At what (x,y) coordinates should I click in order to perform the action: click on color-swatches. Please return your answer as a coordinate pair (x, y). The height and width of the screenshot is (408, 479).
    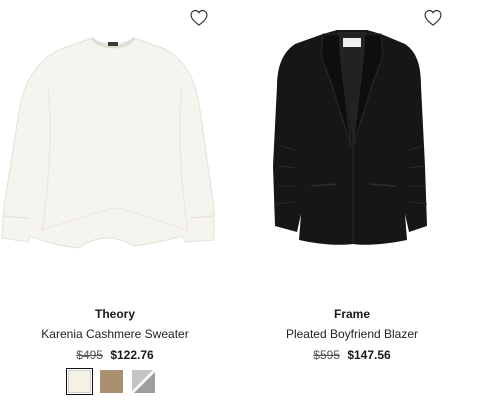
    Looking at the image, I should click on (110, 381).